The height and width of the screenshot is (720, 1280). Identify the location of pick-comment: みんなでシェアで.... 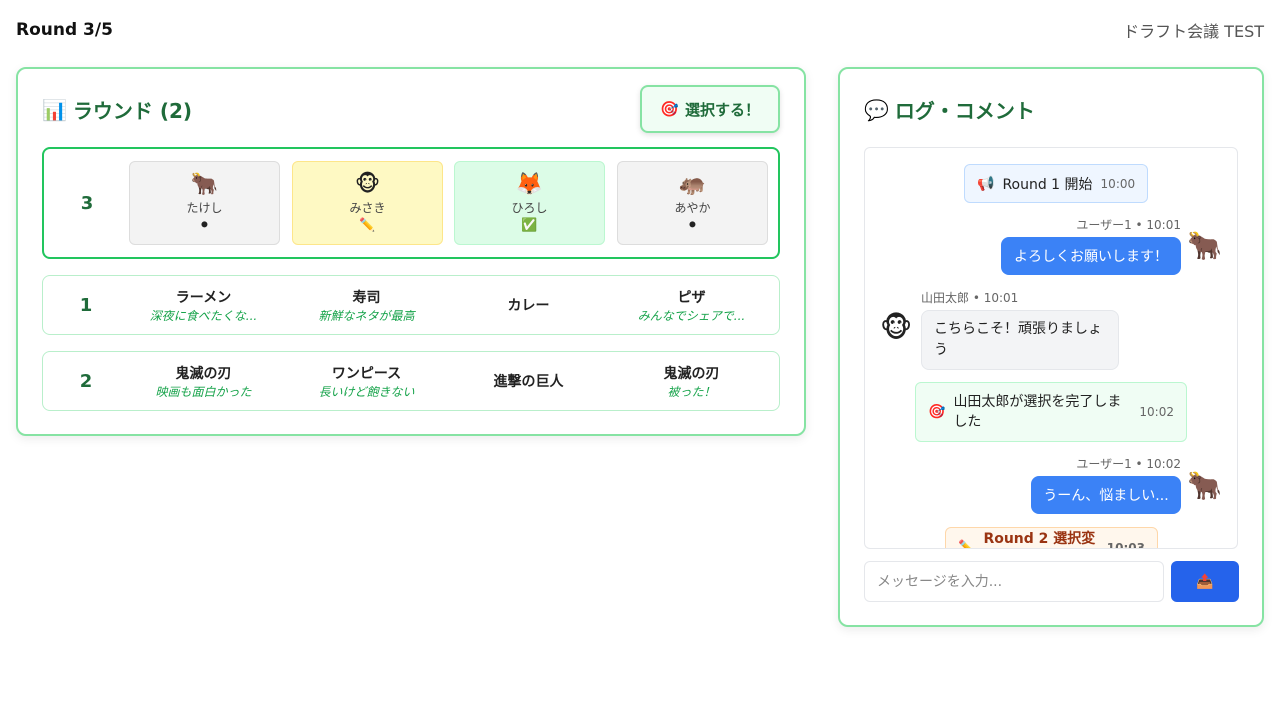
(691, 315).